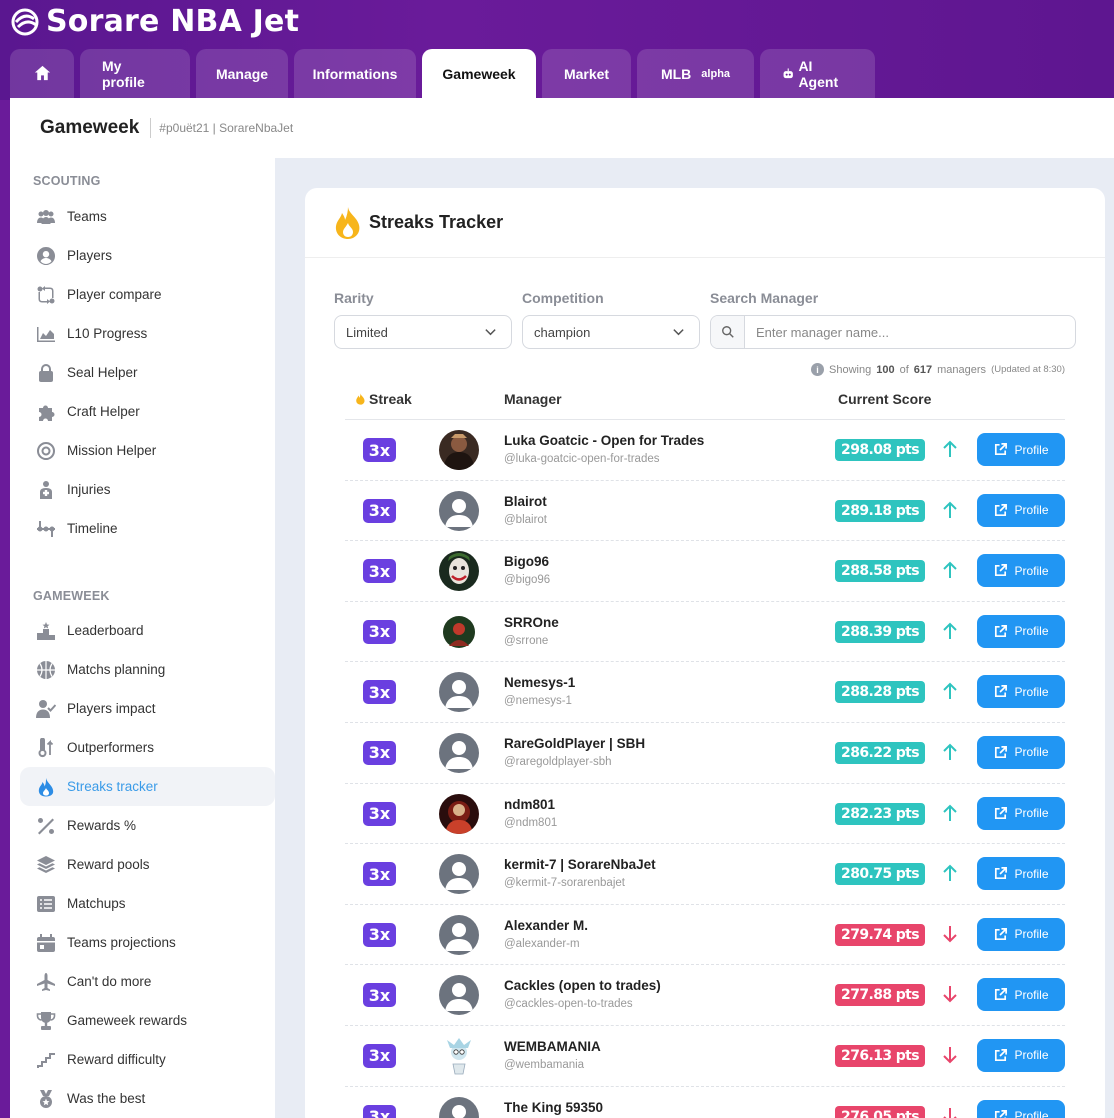 The width and height of the screenshot is (1114, 1118). I want to click on manager-name: SRROne, so click(531, 622).